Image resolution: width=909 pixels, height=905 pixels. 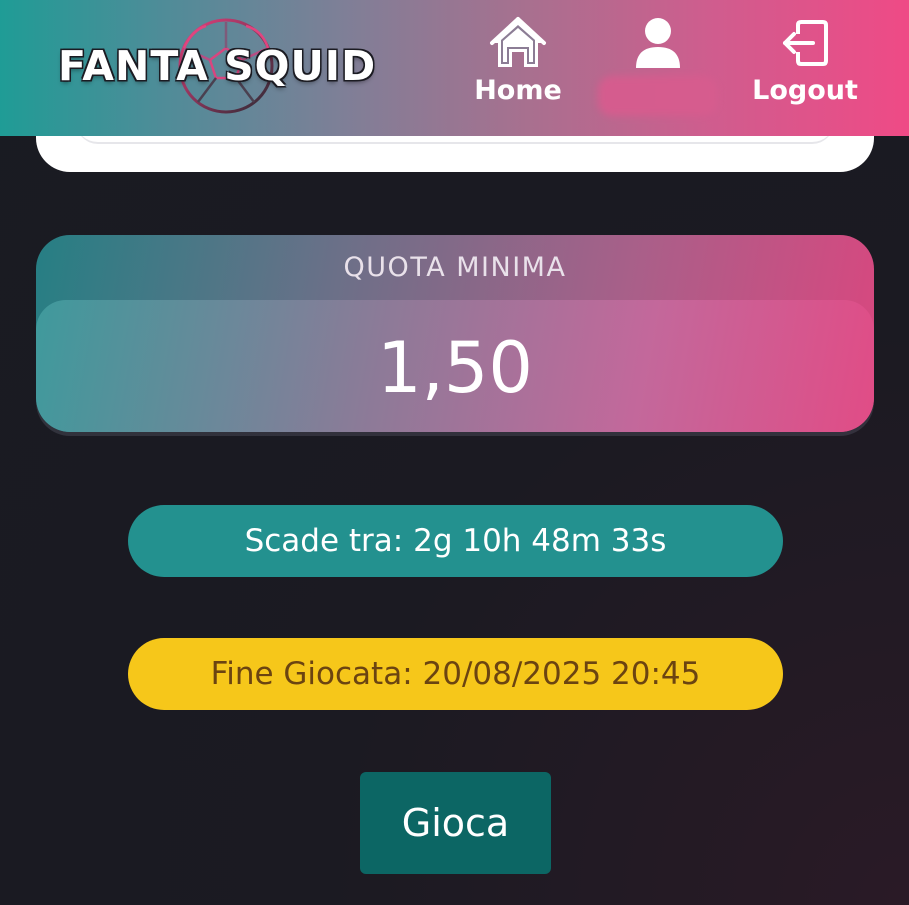 What do you see at coordinates (455, 674) in the screenshot?
I see `end-time-badge: Fine Giocata: 20/08/2025 20:45` at bounding box center [455, 674].